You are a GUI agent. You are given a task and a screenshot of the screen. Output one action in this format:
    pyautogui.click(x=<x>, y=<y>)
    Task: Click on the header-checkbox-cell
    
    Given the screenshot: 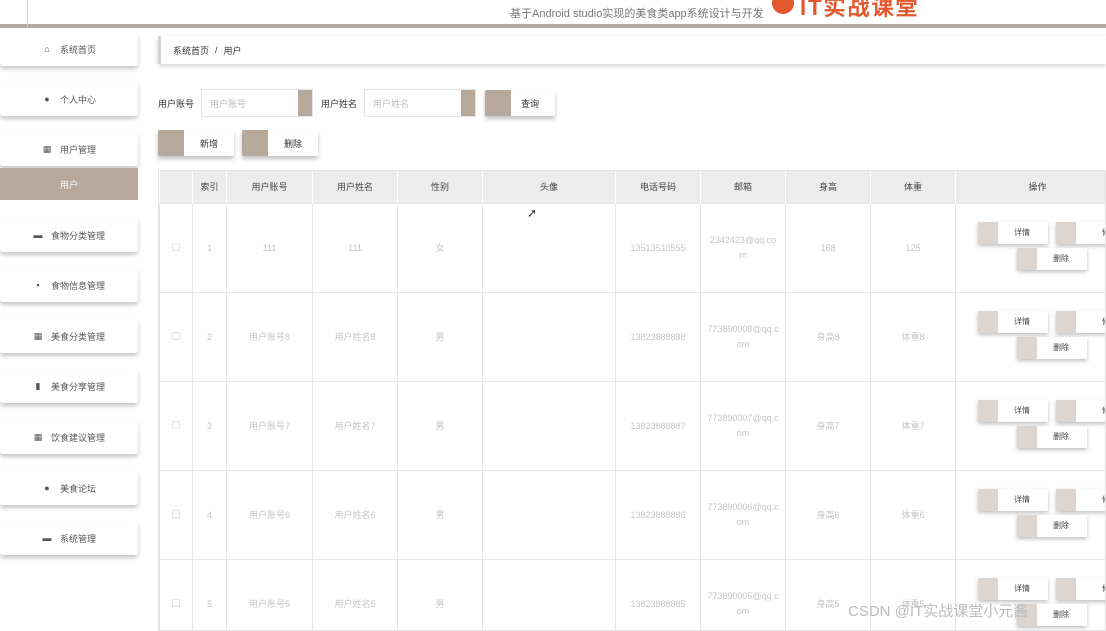 What is the action you would take?
    pyautogui.click(x=176, y=187)
    